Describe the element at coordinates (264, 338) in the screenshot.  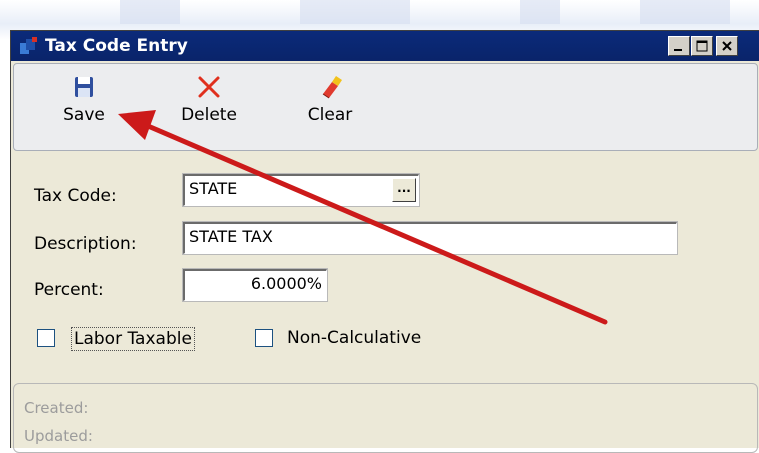
I see `non-calculative-checkbox` at that location.